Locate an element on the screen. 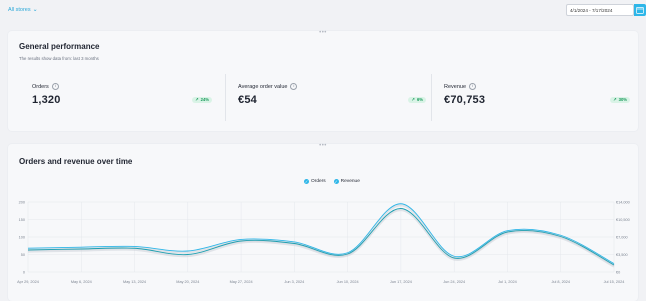  metric-orders-change: 24% is located at coordinates (204, 99).